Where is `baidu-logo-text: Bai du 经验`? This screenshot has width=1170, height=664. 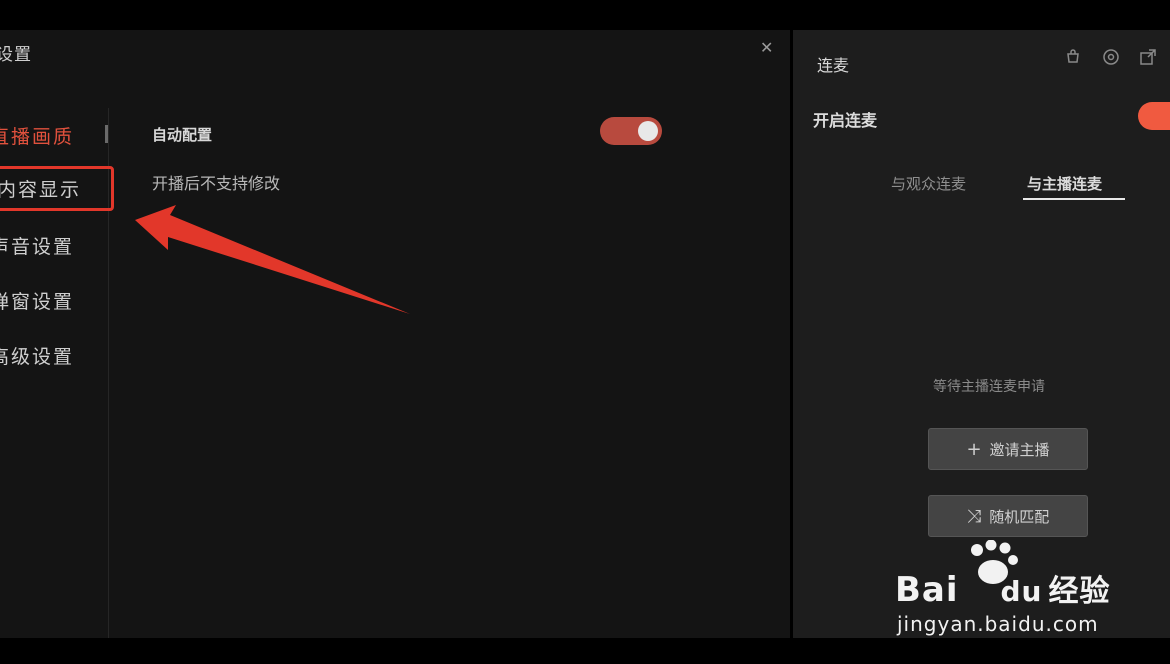
baidu-logo-text: Bai du 经验 is located at coordinates (1003, 588).